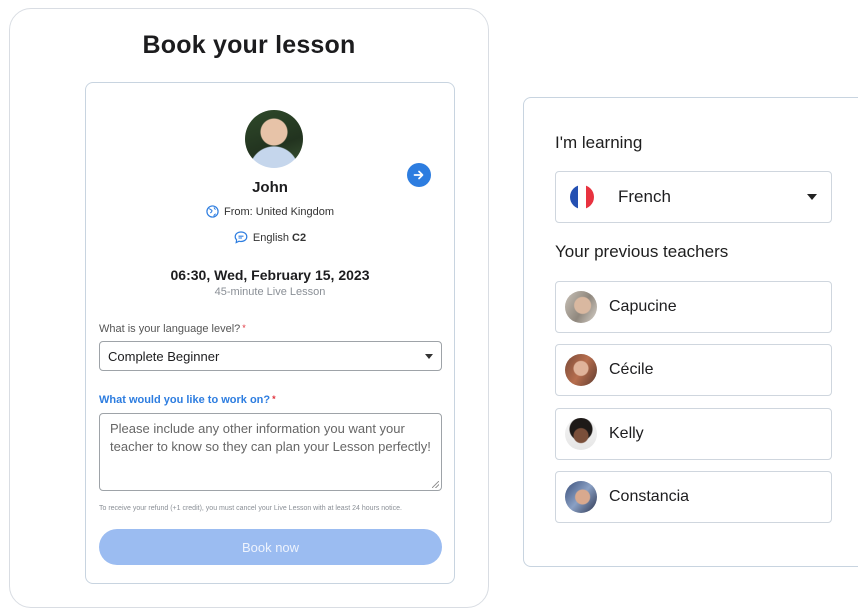 This screenshot has height=608, width=858. What do you see at coordinates (693, 307) in the screenshot?
I see `teacher-item-capucine: Capucine` at bounding box center [693, 307].